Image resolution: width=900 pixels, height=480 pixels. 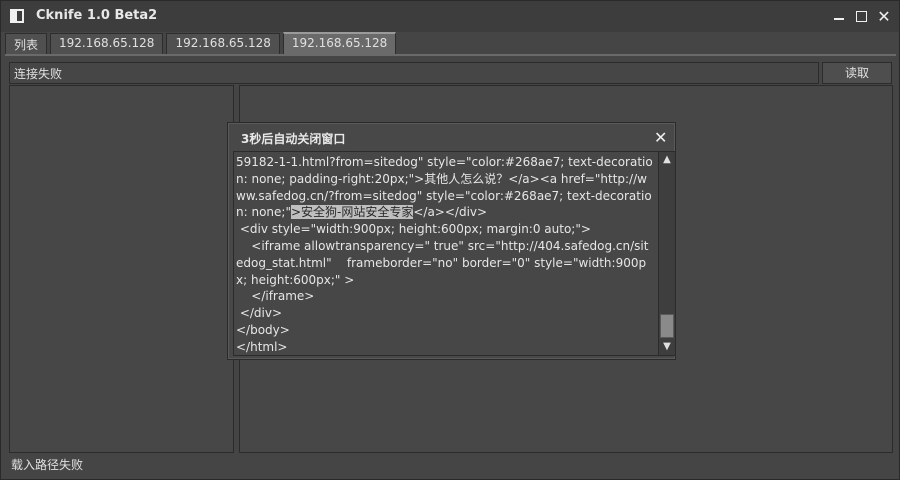 What do you see at coordinates (660, 137) in the screenshot?
I see `dialog-close-button: ✕` at bounding box center [660, 137].